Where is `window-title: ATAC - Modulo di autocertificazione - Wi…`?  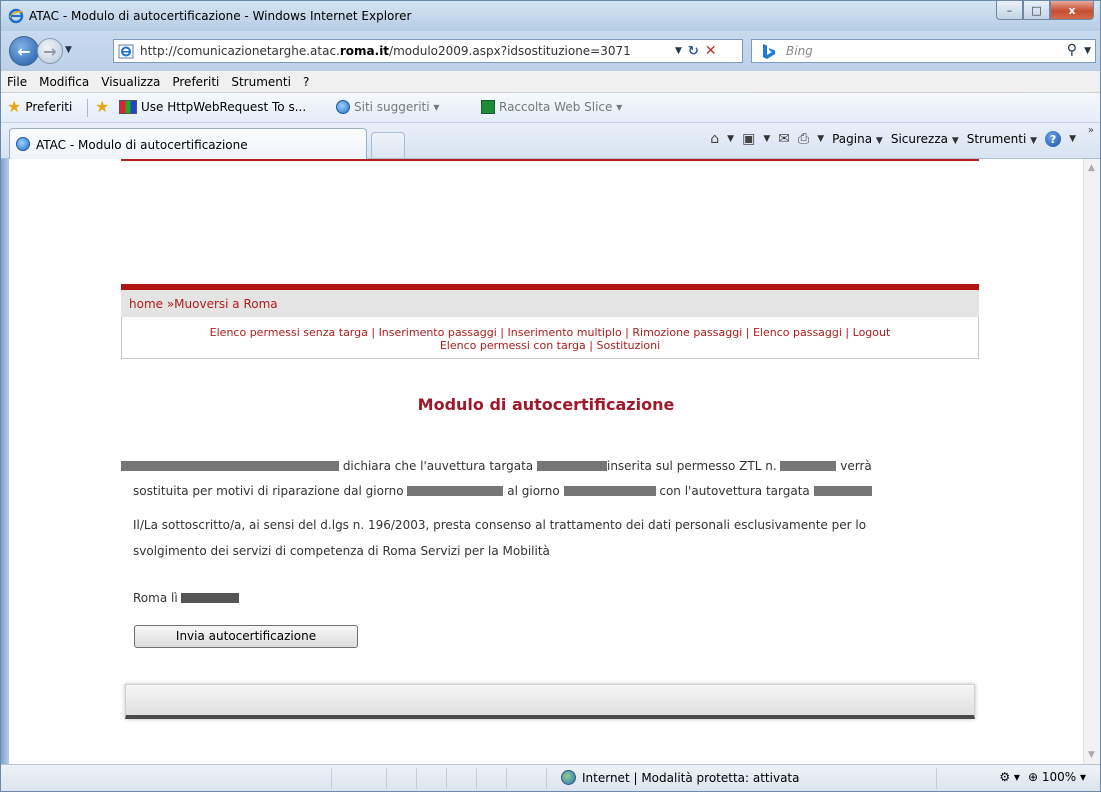
window-title: ATAC - Modulo di autocertificazione - Wi… is located at coordinates (220, 16).